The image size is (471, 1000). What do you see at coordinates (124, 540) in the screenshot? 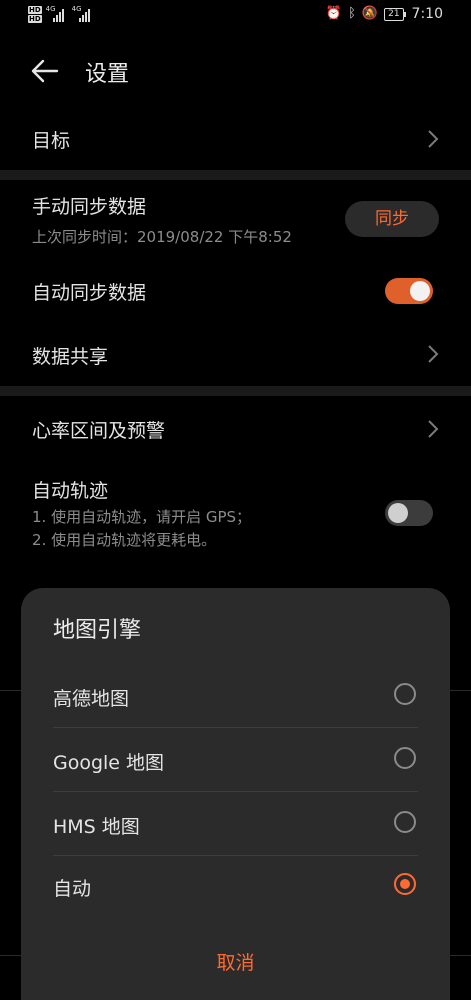
I see `row-note-2: 2. 使用自动轨迹将更耗电。` at bounding box center [124, 540].